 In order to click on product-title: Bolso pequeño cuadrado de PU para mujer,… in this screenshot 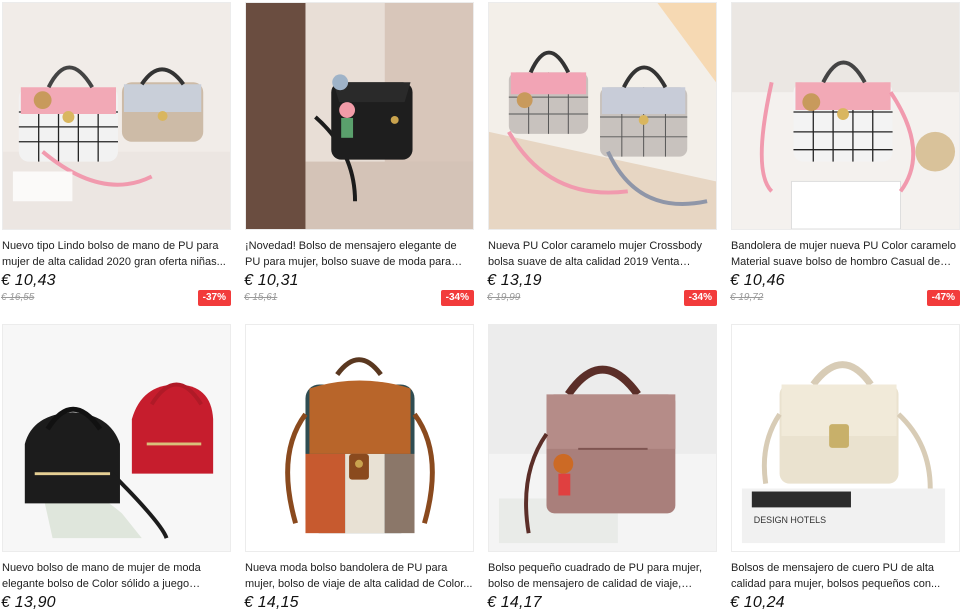, I will do `click(602, 576)`.